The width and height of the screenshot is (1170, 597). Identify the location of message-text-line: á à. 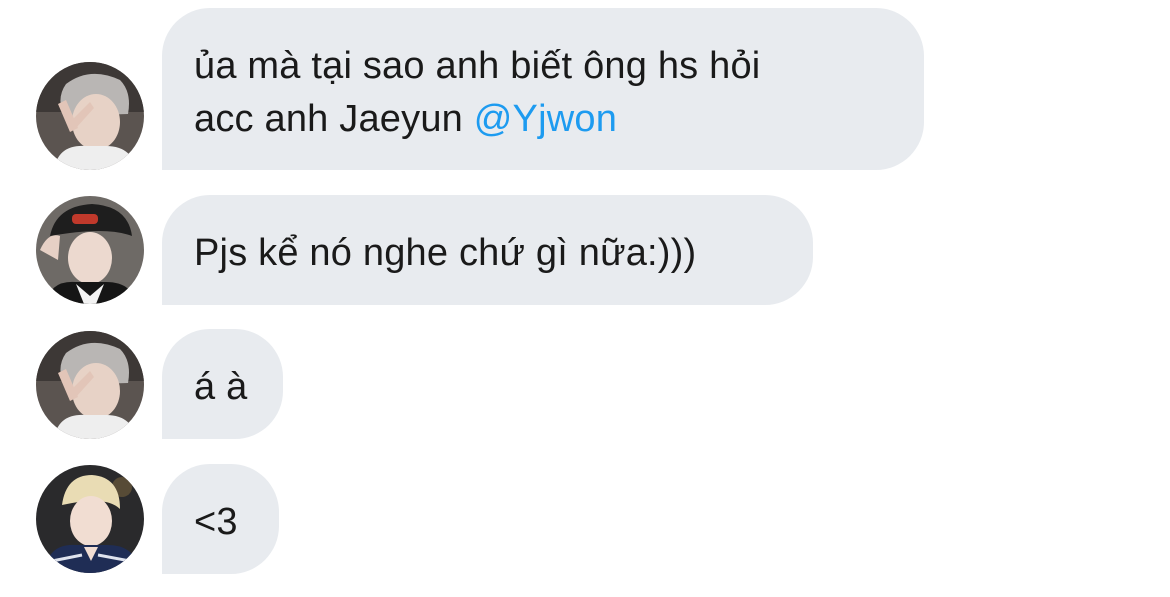
(221, 387).